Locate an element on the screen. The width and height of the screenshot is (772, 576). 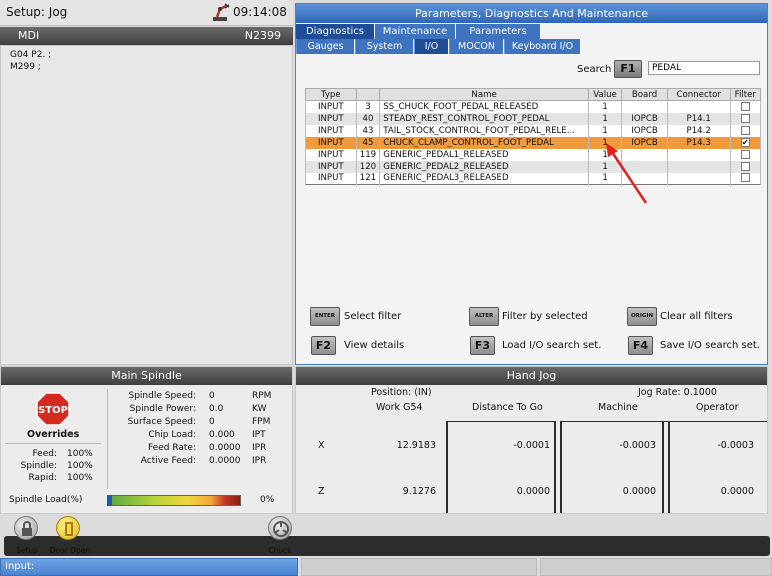
status-top-bar: Setup: Jog 09:14:08 is located at coordinates (146, 13).